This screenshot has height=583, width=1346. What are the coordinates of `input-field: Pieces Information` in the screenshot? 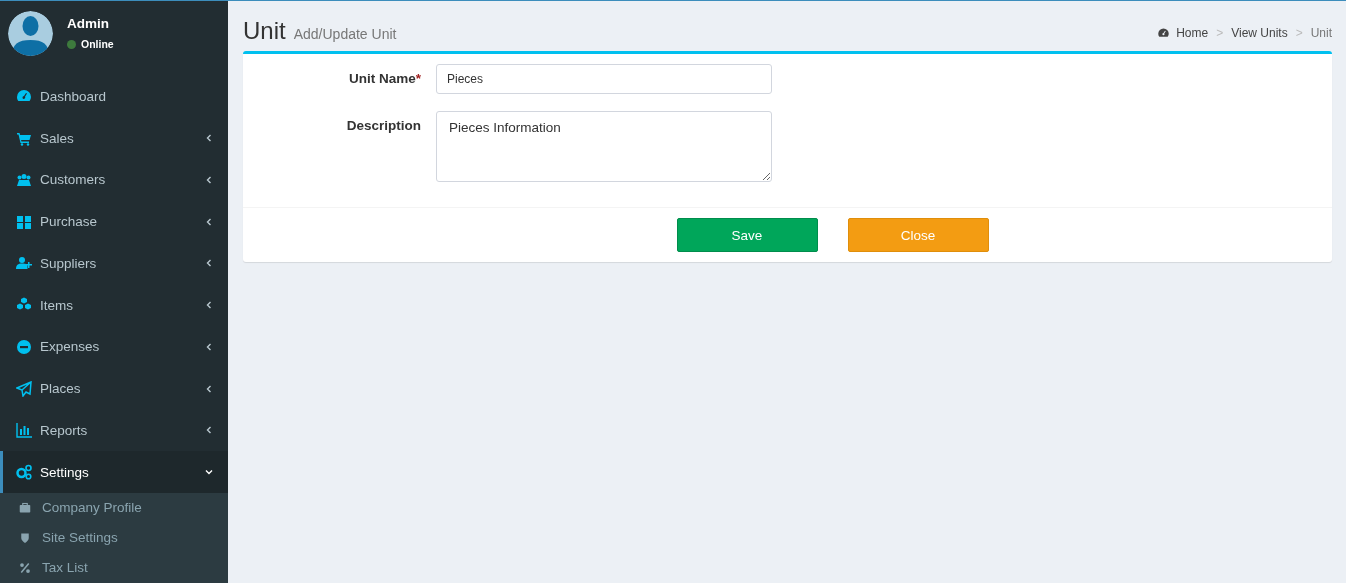 It's located at (604, 146).